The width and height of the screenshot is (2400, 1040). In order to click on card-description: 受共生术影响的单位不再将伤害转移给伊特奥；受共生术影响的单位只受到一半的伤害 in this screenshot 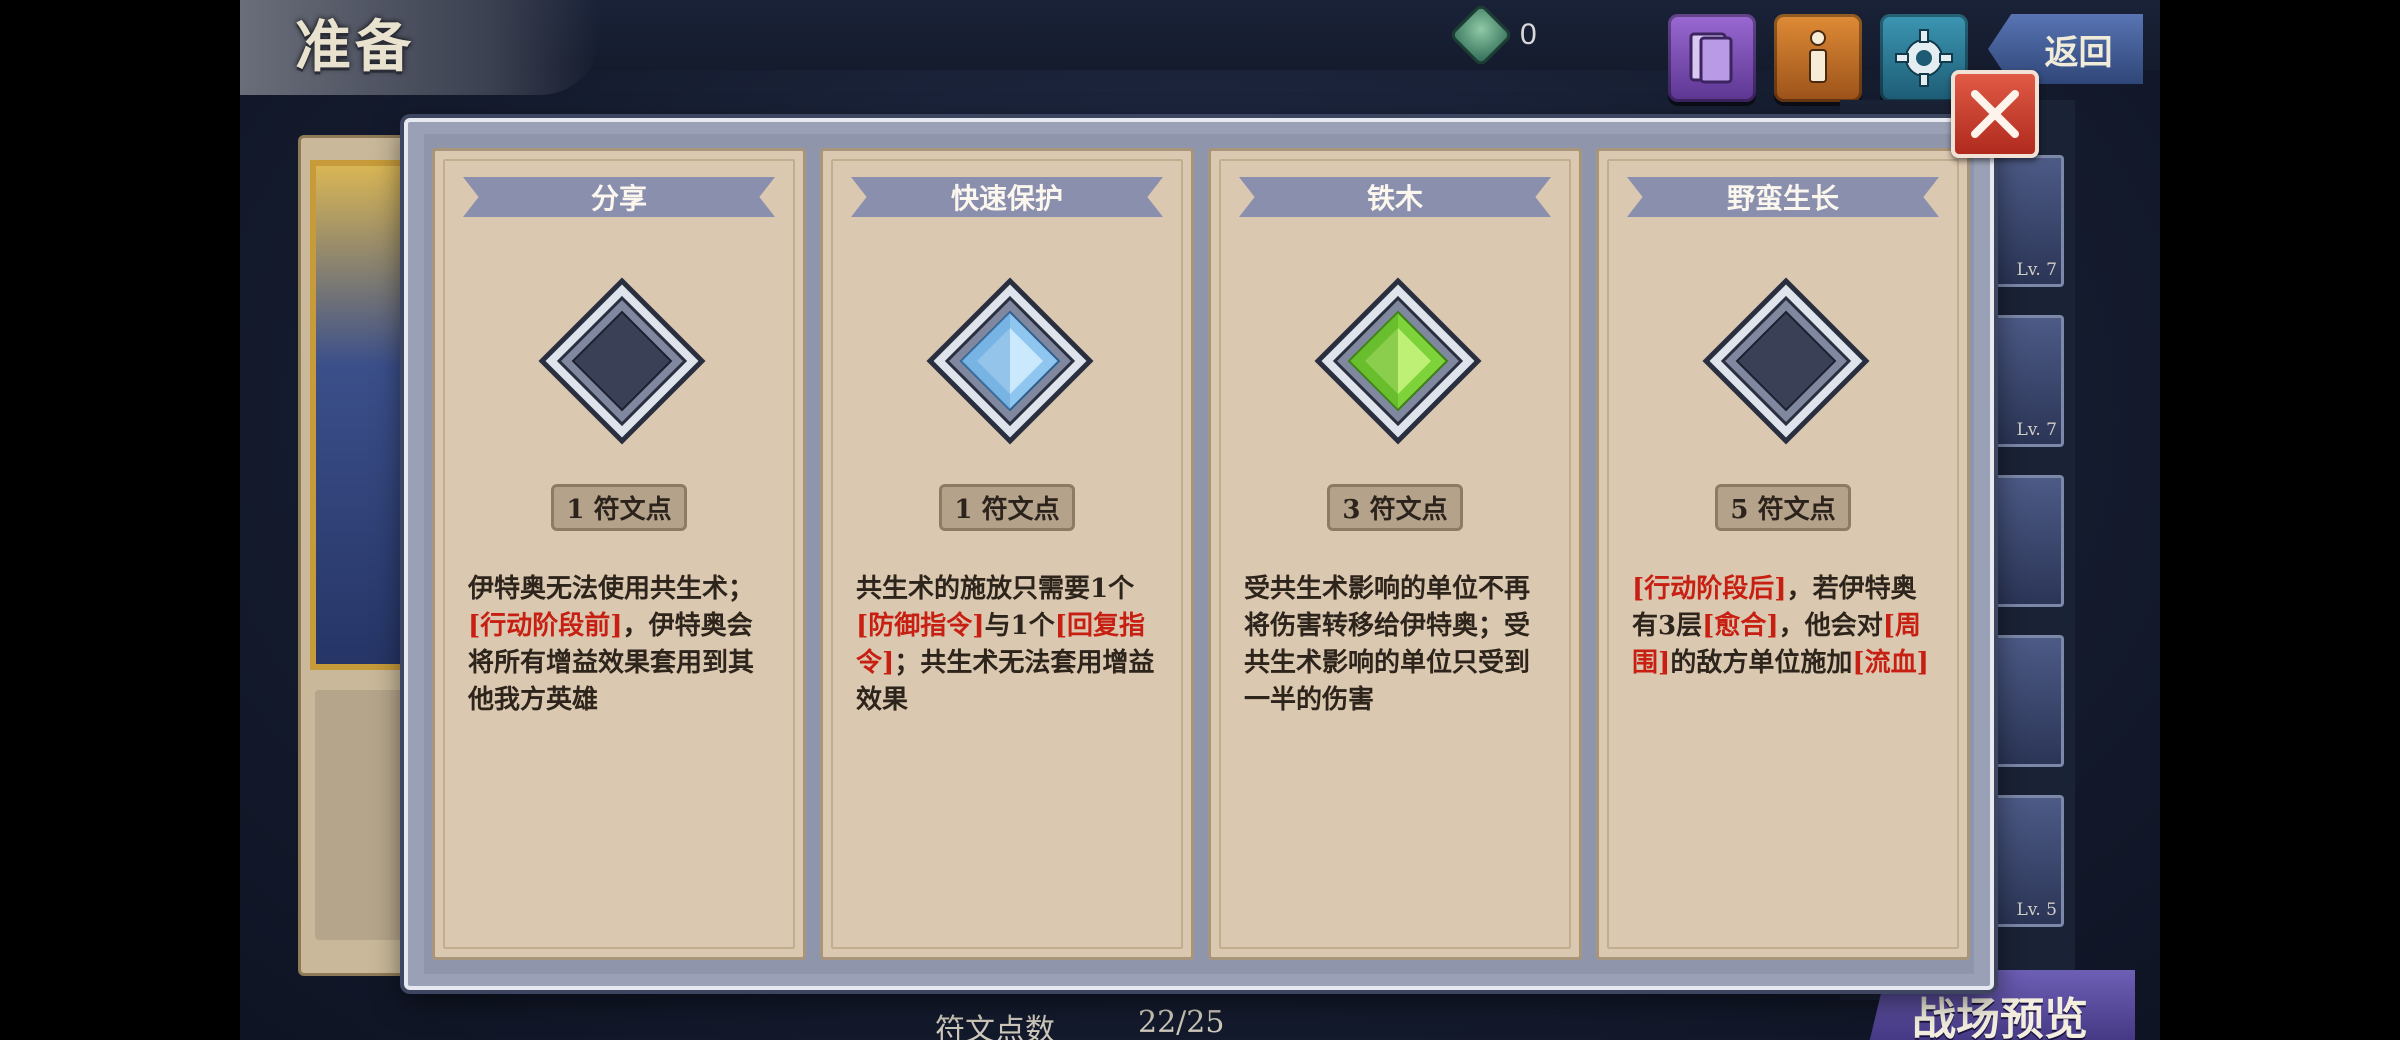, I will do `click(1396, 645)`.